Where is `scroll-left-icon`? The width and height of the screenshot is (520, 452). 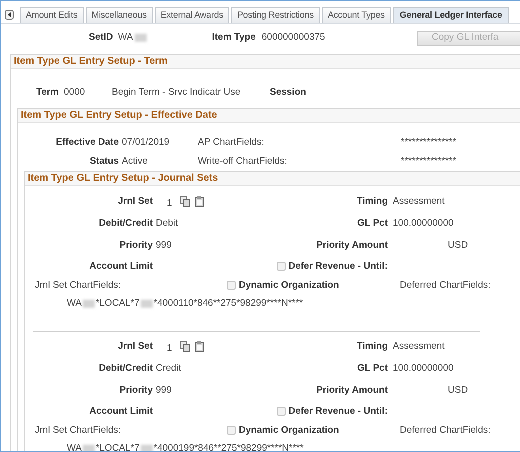
scroll-left-icon is located at coordinates (9, 15).